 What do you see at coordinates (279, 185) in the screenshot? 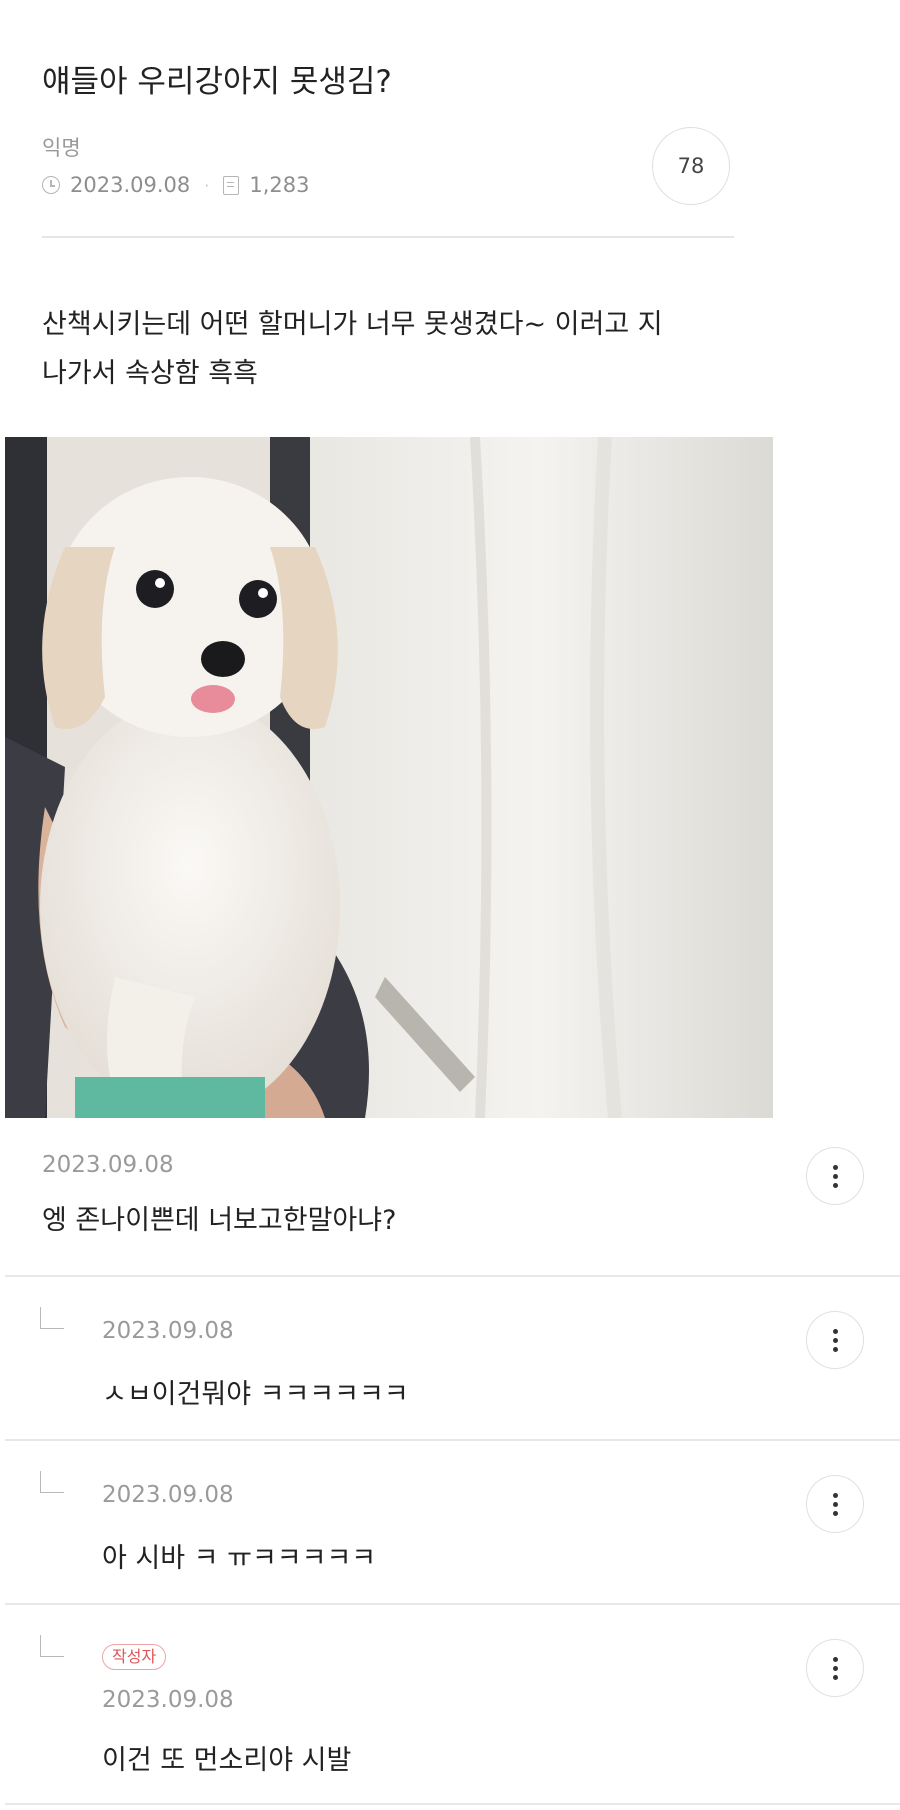
I see `view-count: 1,283` at bounding box center [279, 185].